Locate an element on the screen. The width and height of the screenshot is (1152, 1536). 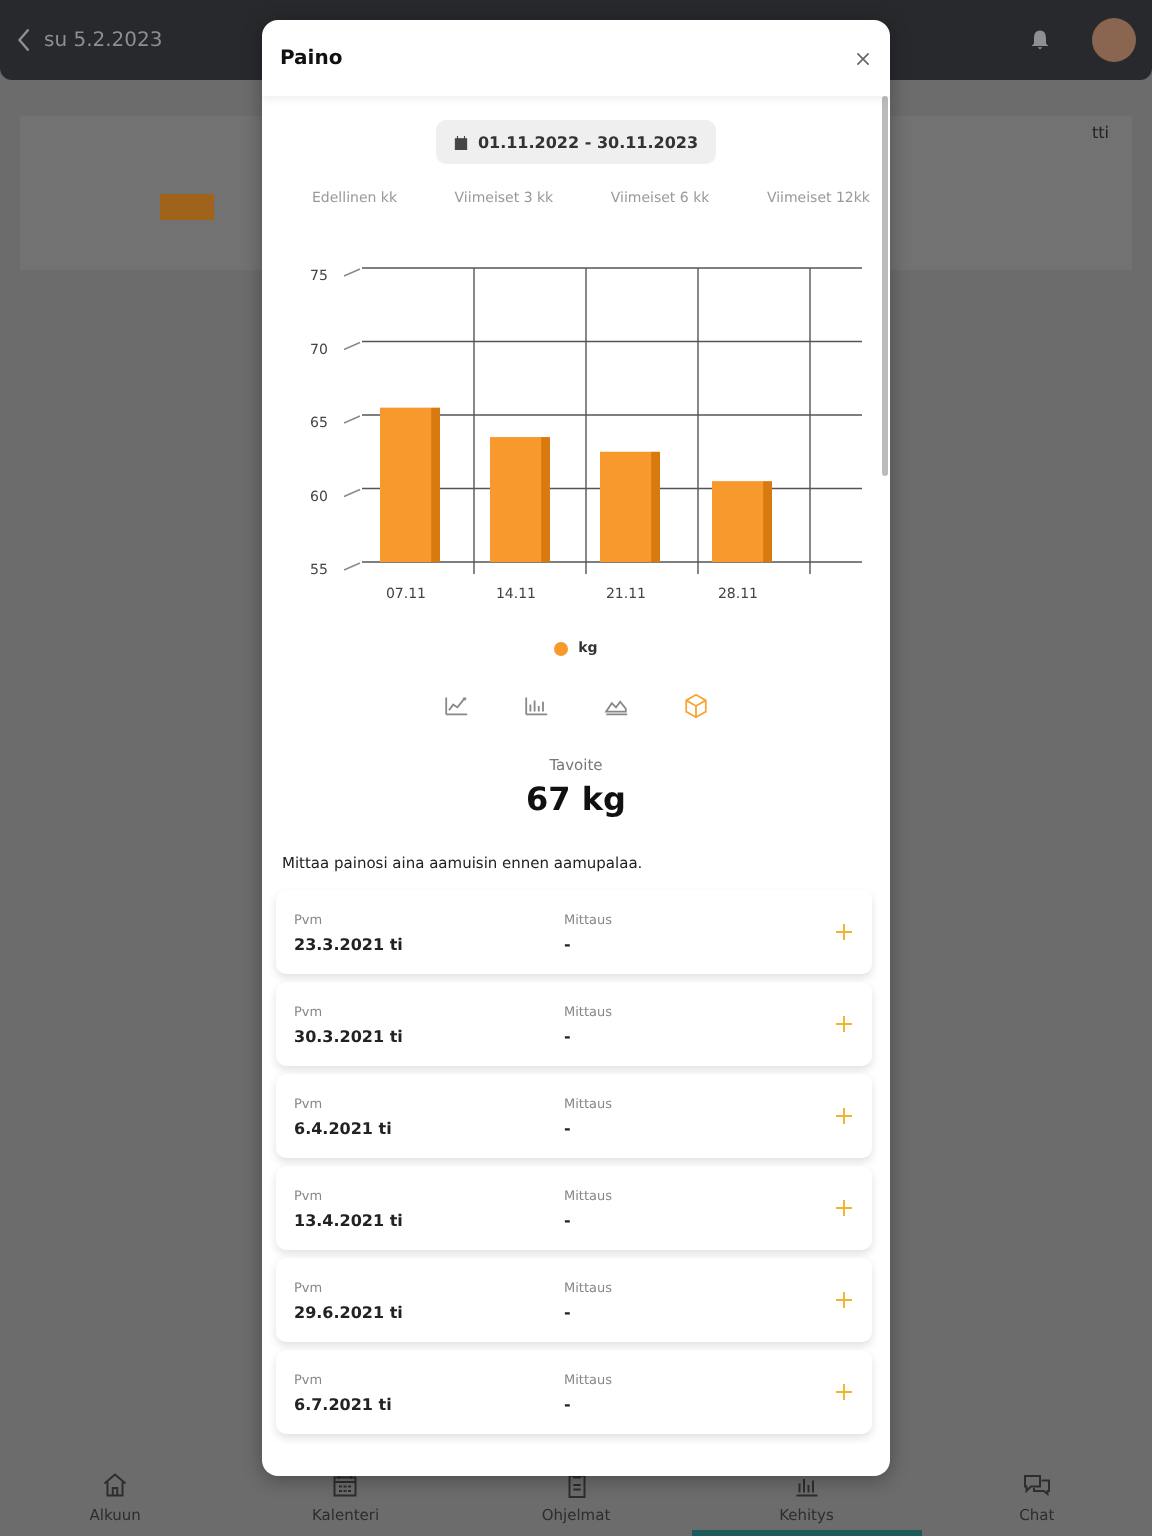
close-icon is located at coordinates (863, 58).